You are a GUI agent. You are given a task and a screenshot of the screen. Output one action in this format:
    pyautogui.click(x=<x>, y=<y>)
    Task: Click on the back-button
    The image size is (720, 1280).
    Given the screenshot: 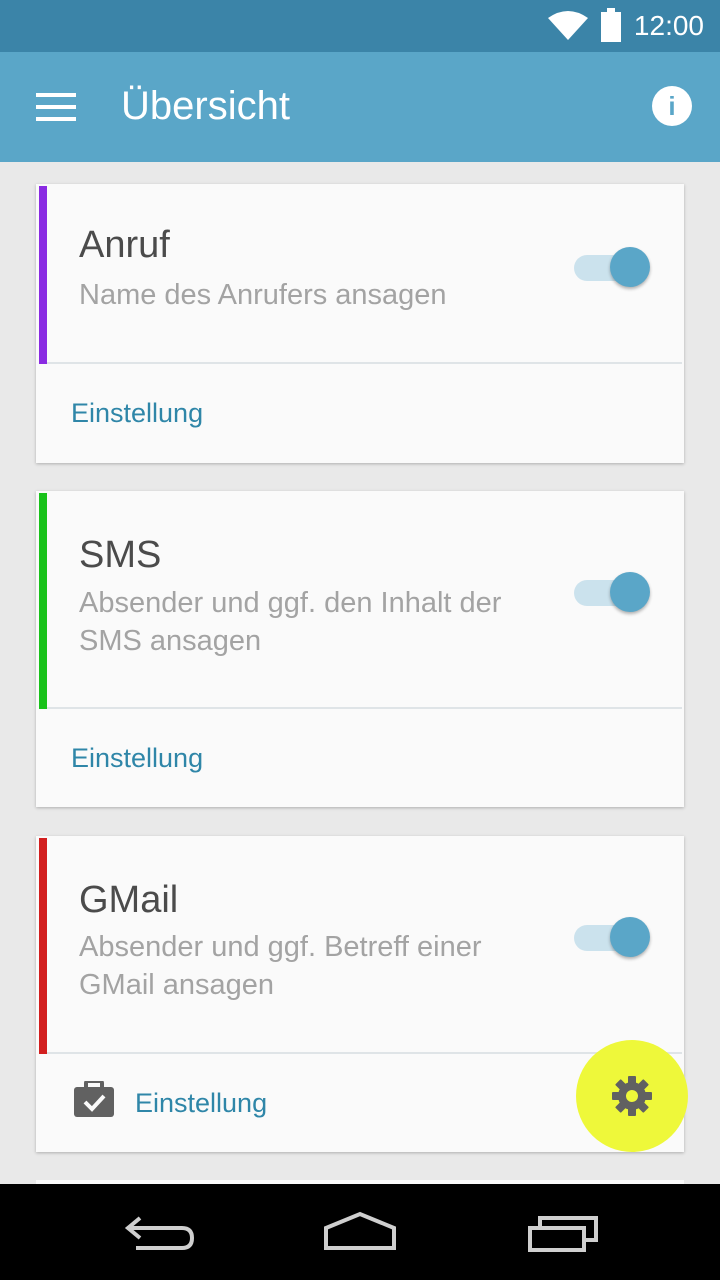 What is the action you would take?
    pyautogui.click(x=160, y=1234)
    